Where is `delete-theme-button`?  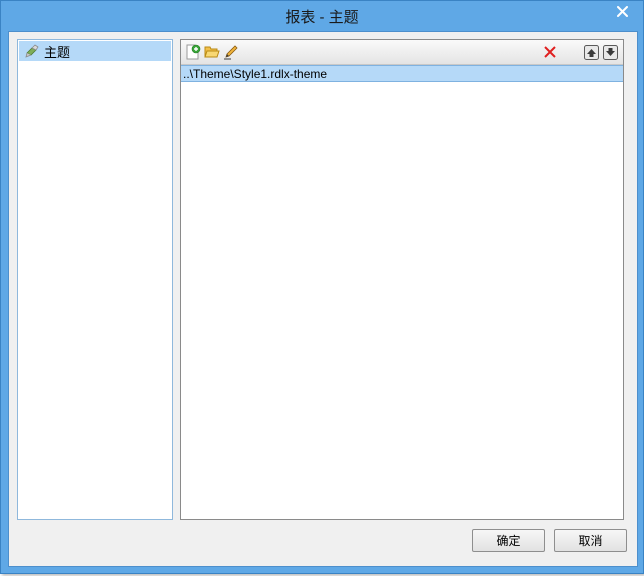 delete-theme-button is located at coordinates (550, 52).